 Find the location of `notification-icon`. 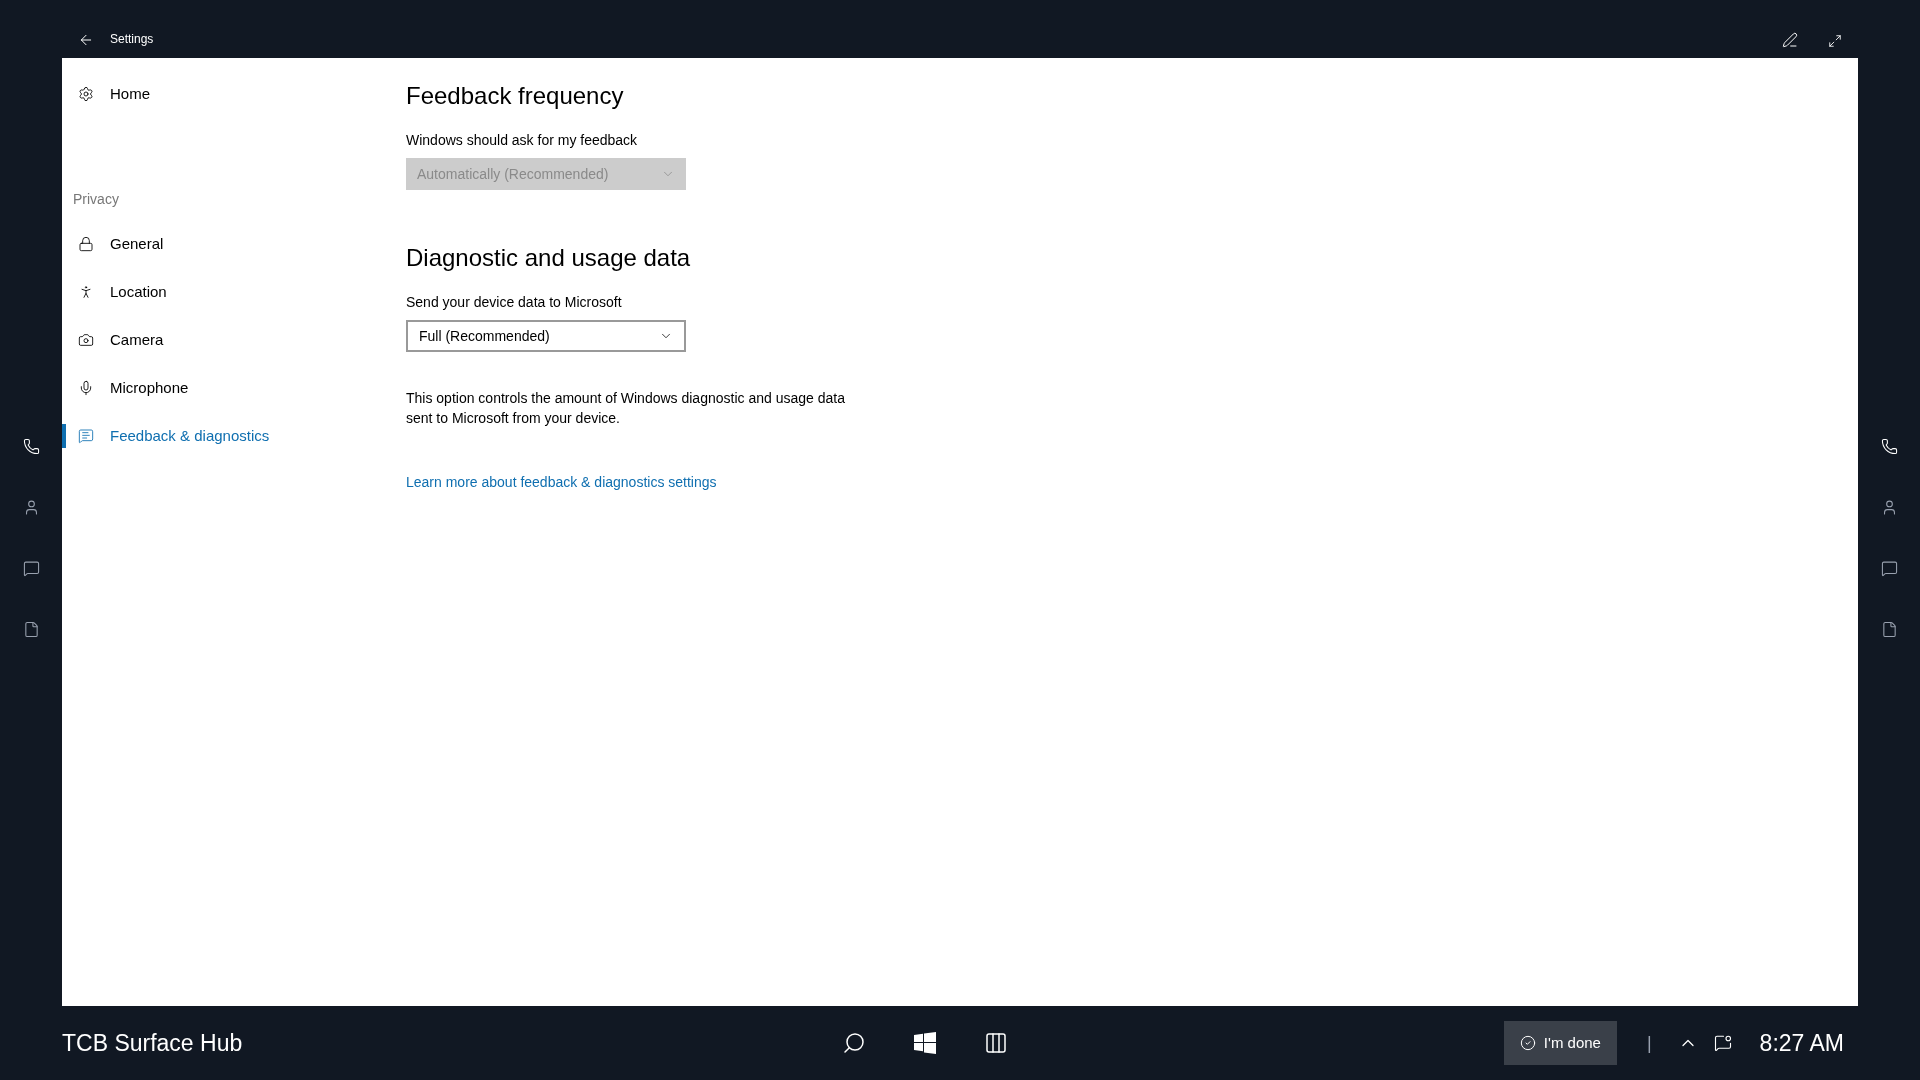

notification-icon is located at coordinates (1722, 1043).